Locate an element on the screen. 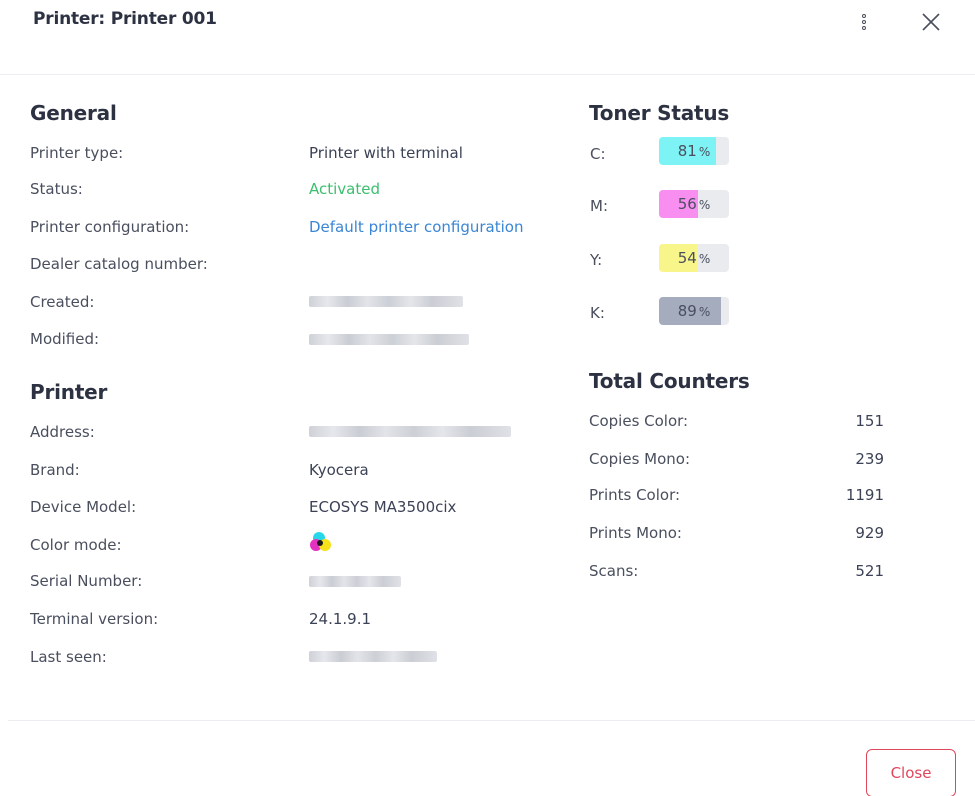 The image size is (975, 796). scans-label: Scans: is located at coordinates (614, 571).